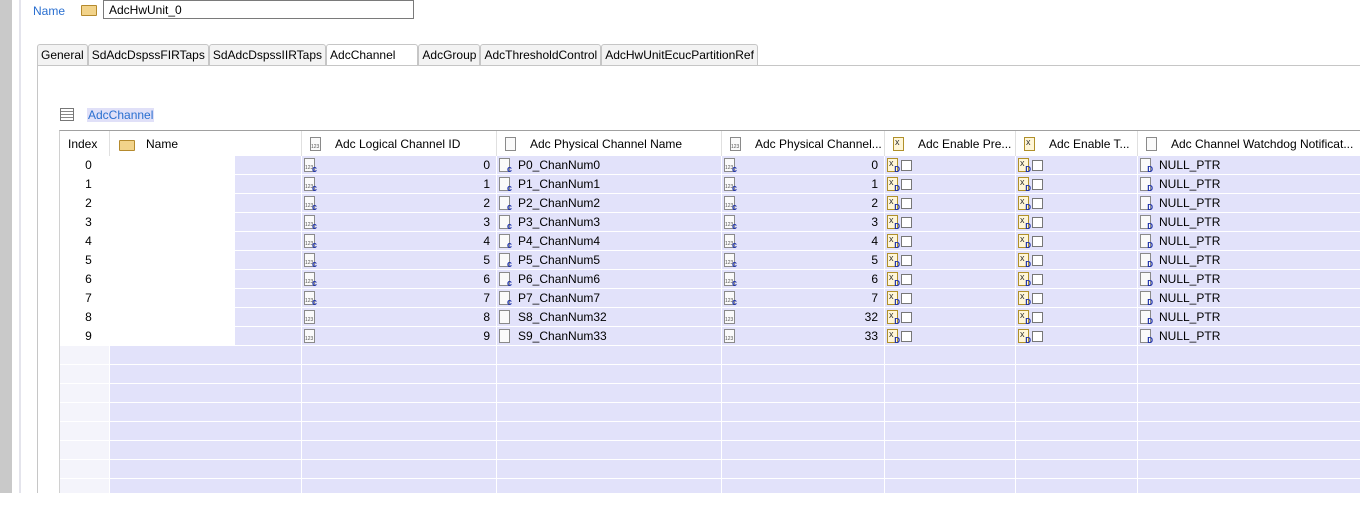 This screenshot has width=1360, height=520. I want to click on table-cell: P3_ChanNum3, so click(609, 222).